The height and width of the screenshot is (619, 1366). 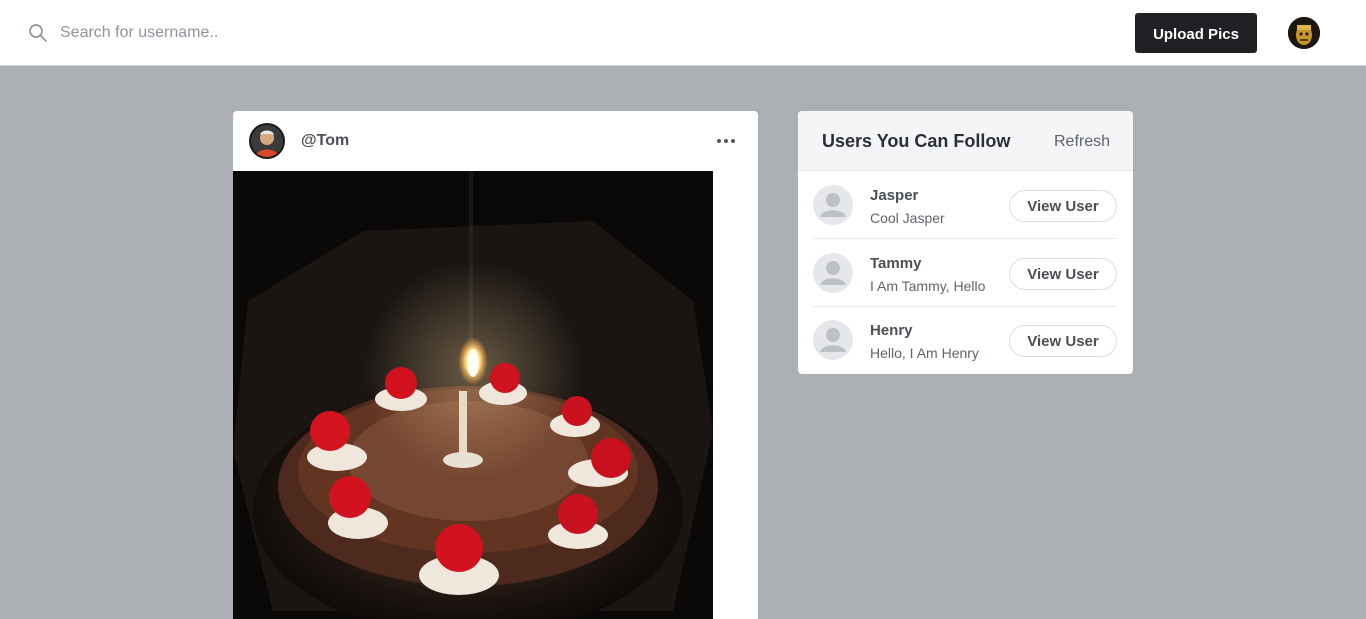 I want to click on search-input, so click(x=270, y=33).